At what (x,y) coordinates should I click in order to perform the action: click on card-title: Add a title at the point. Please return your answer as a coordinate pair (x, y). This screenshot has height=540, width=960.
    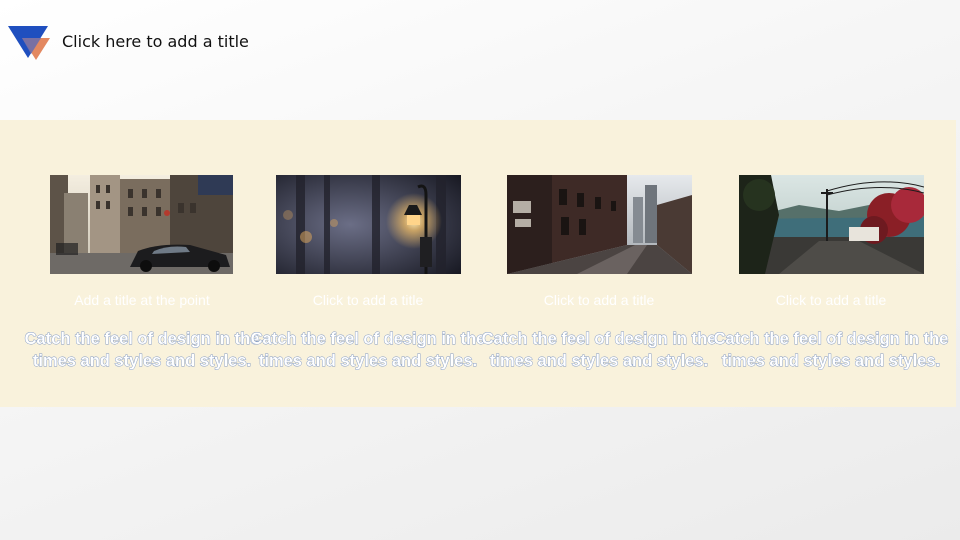
    Looking at the image, I should click on (142, 300).